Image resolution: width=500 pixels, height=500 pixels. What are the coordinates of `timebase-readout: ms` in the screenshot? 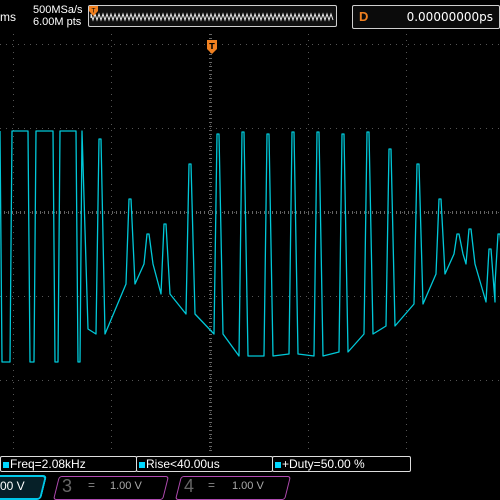 It's located at (8, 17).